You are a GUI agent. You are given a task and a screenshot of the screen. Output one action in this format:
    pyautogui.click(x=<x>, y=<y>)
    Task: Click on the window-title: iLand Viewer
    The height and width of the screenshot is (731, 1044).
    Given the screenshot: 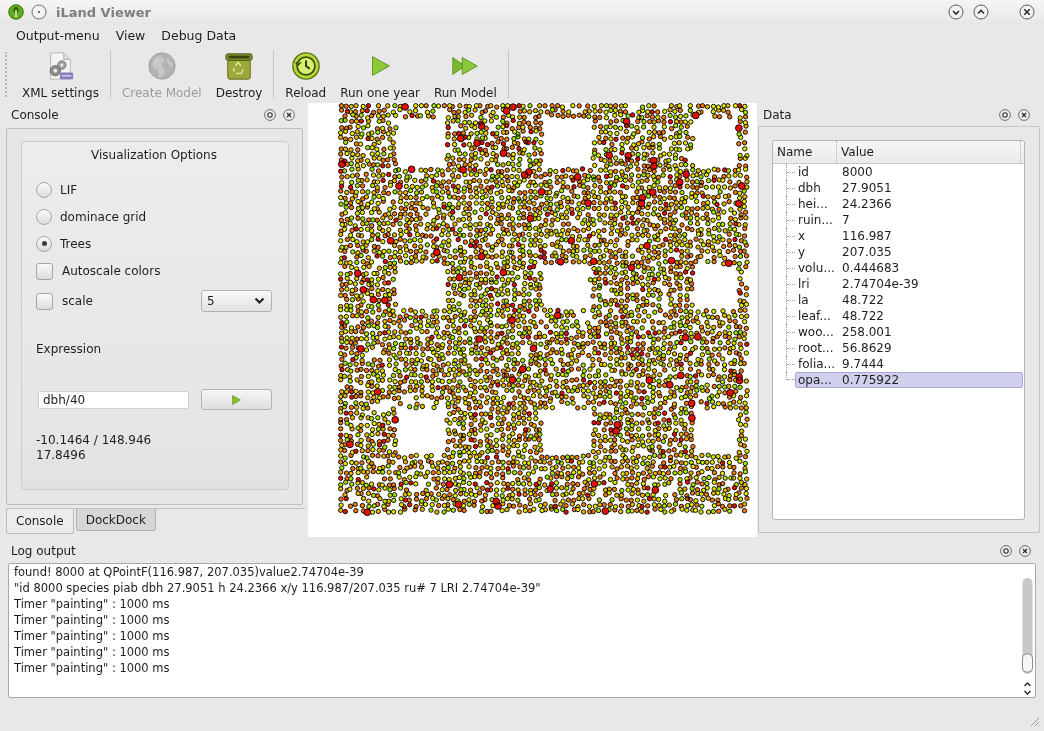 What is the action you would take?
    pyautogui.click(x=103, y=12)
    